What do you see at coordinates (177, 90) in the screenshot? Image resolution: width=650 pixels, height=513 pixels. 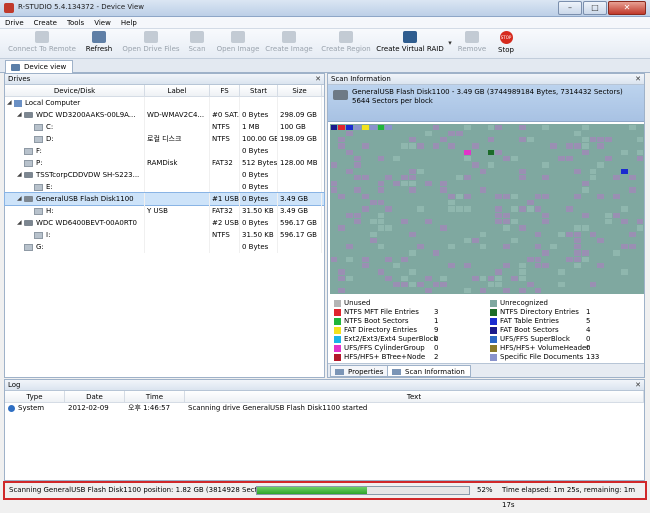 I see `col-label: Label` at bounding box center [177, 90].